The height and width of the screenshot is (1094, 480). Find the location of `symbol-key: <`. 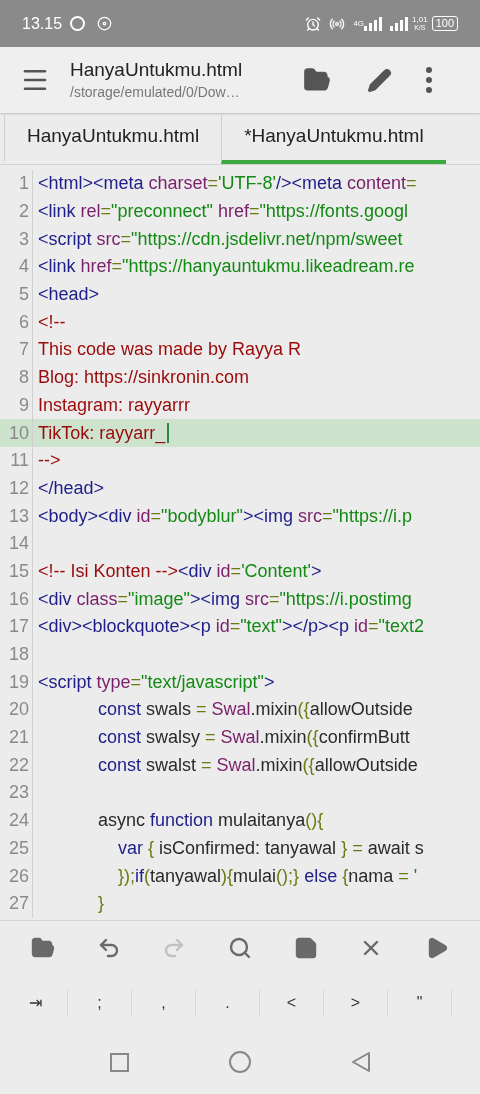

symbol-key: < is located at coordinates (292, 1002).